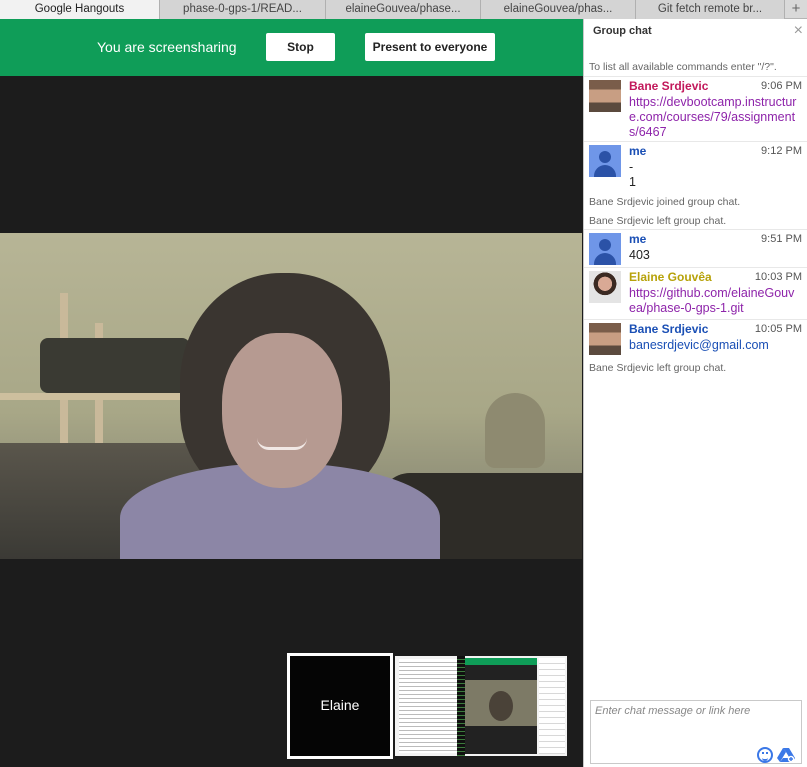 The height and width of the screenshot is (767, 807). Describe the element at coordinates (282, 444) in the screenshot. I see `video-person-smile` at that location.